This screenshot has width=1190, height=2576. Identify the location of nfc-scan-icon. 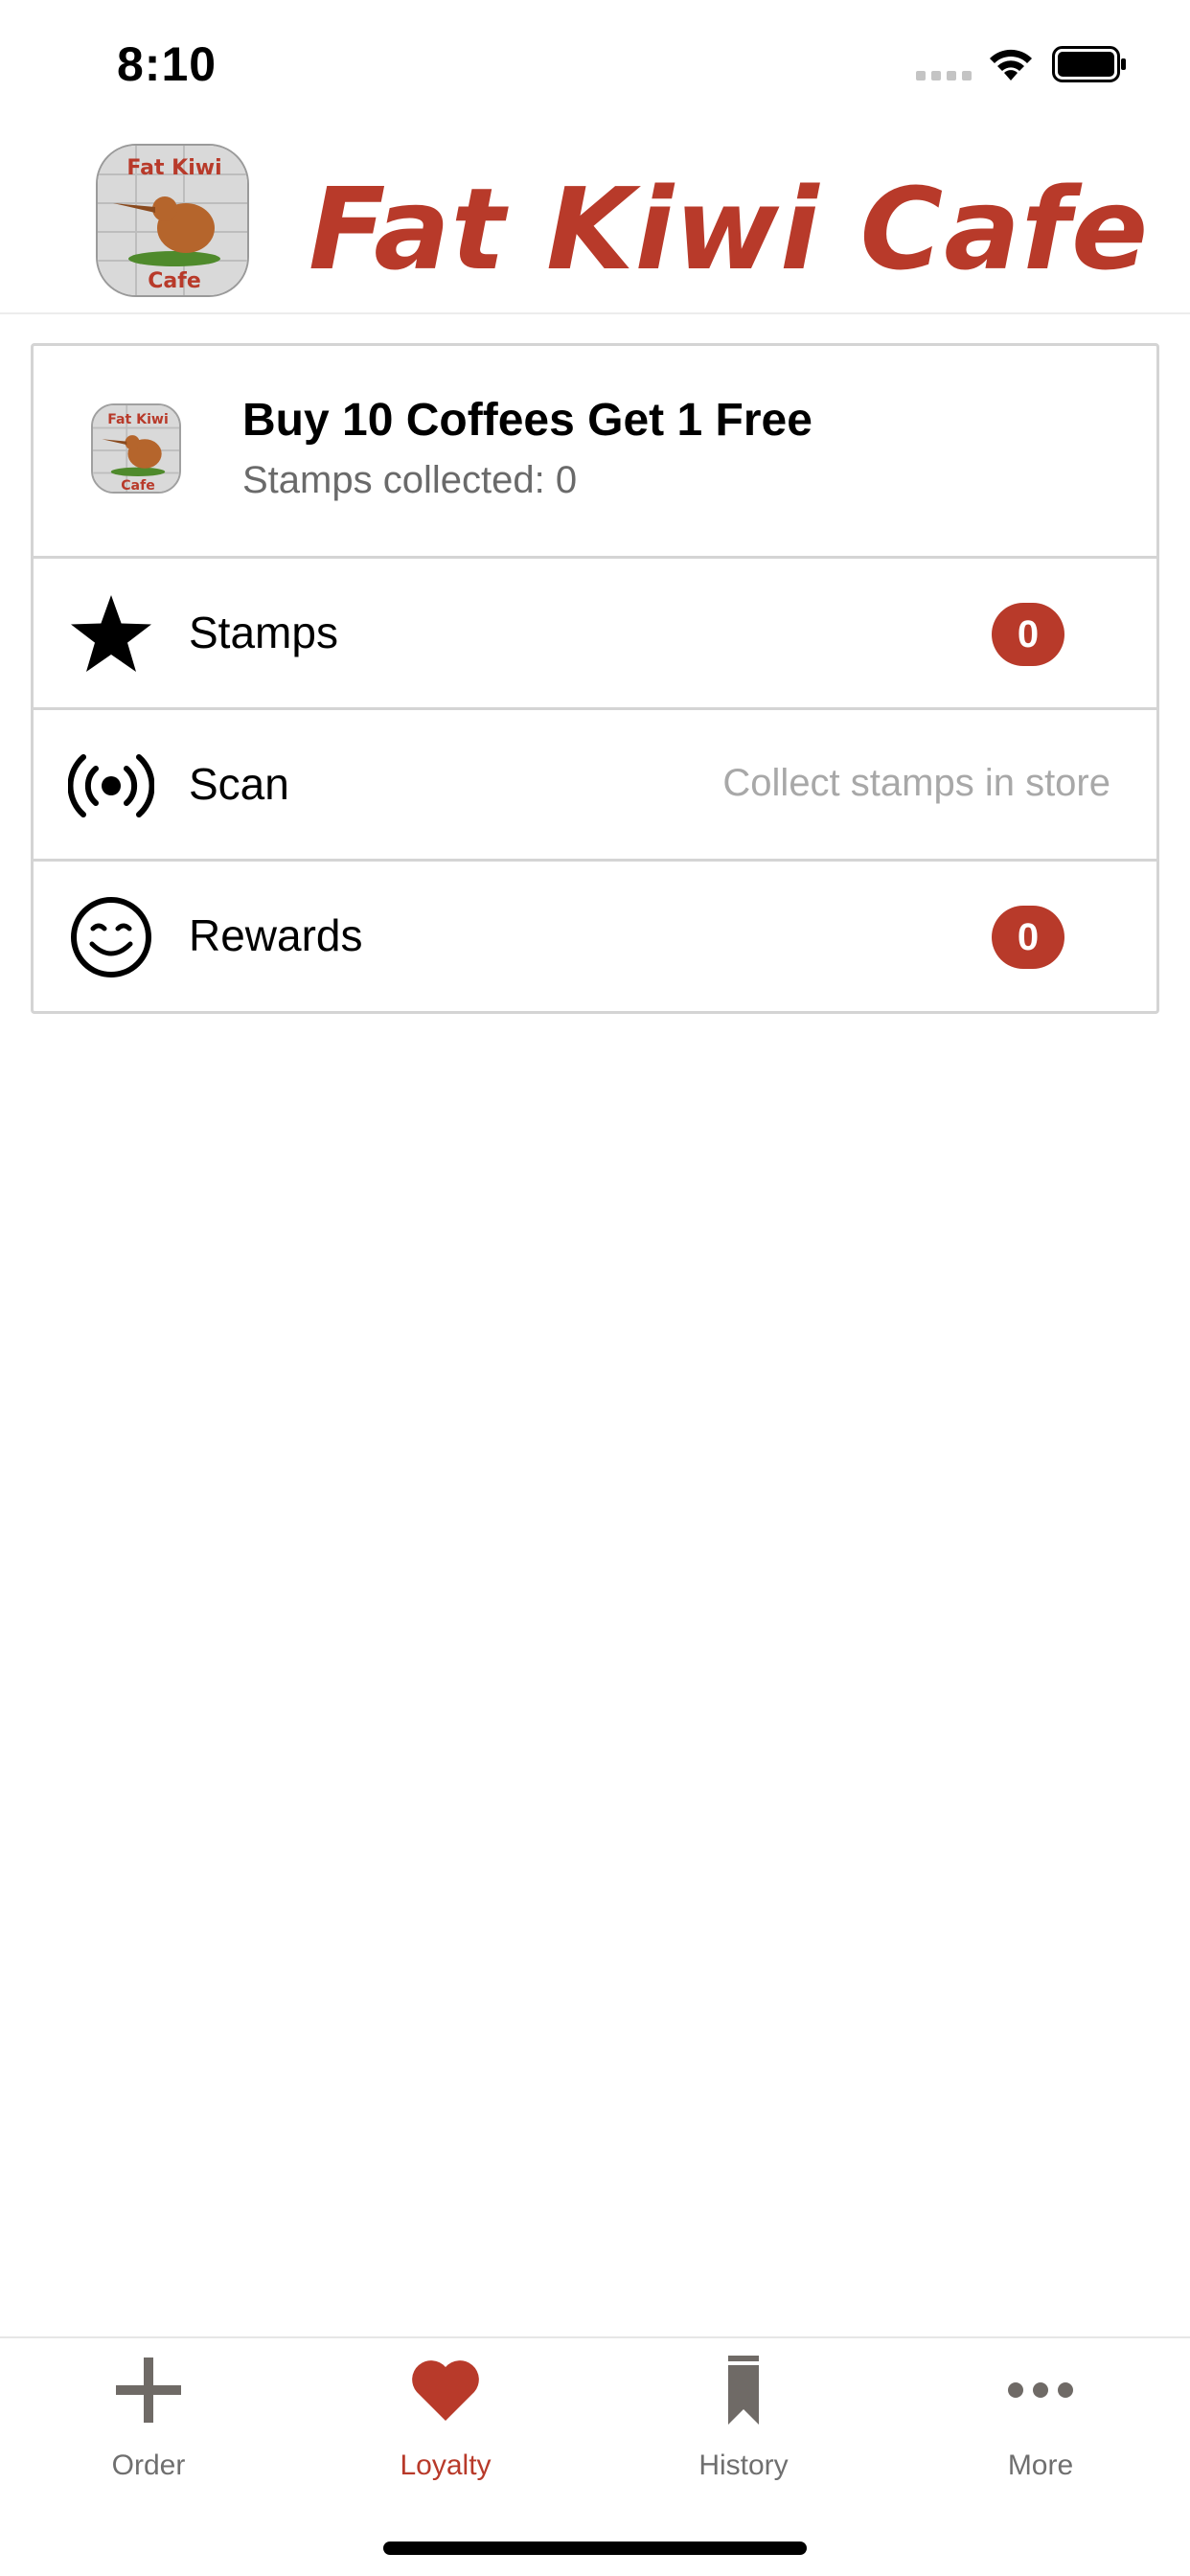
(111, 785).